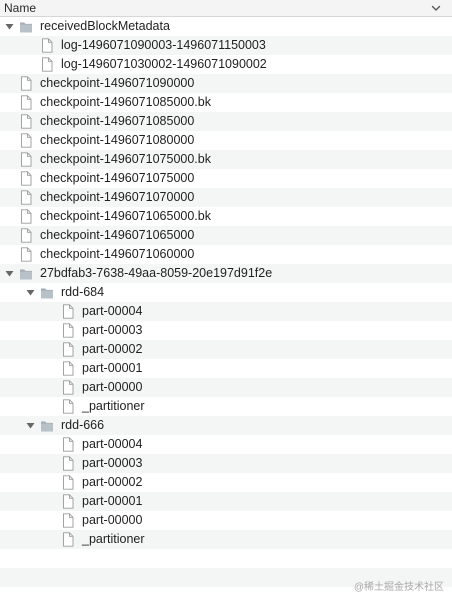  Describe the element at coordinates (226, 140) in the screenshot. I see `file-row: checkpoint-1496071080000` at that location.